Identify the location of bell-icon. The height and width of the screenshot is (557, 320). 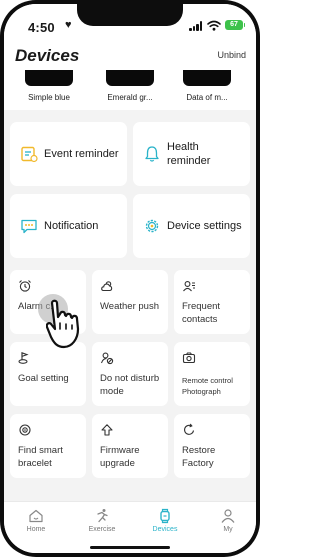
(152, 154).